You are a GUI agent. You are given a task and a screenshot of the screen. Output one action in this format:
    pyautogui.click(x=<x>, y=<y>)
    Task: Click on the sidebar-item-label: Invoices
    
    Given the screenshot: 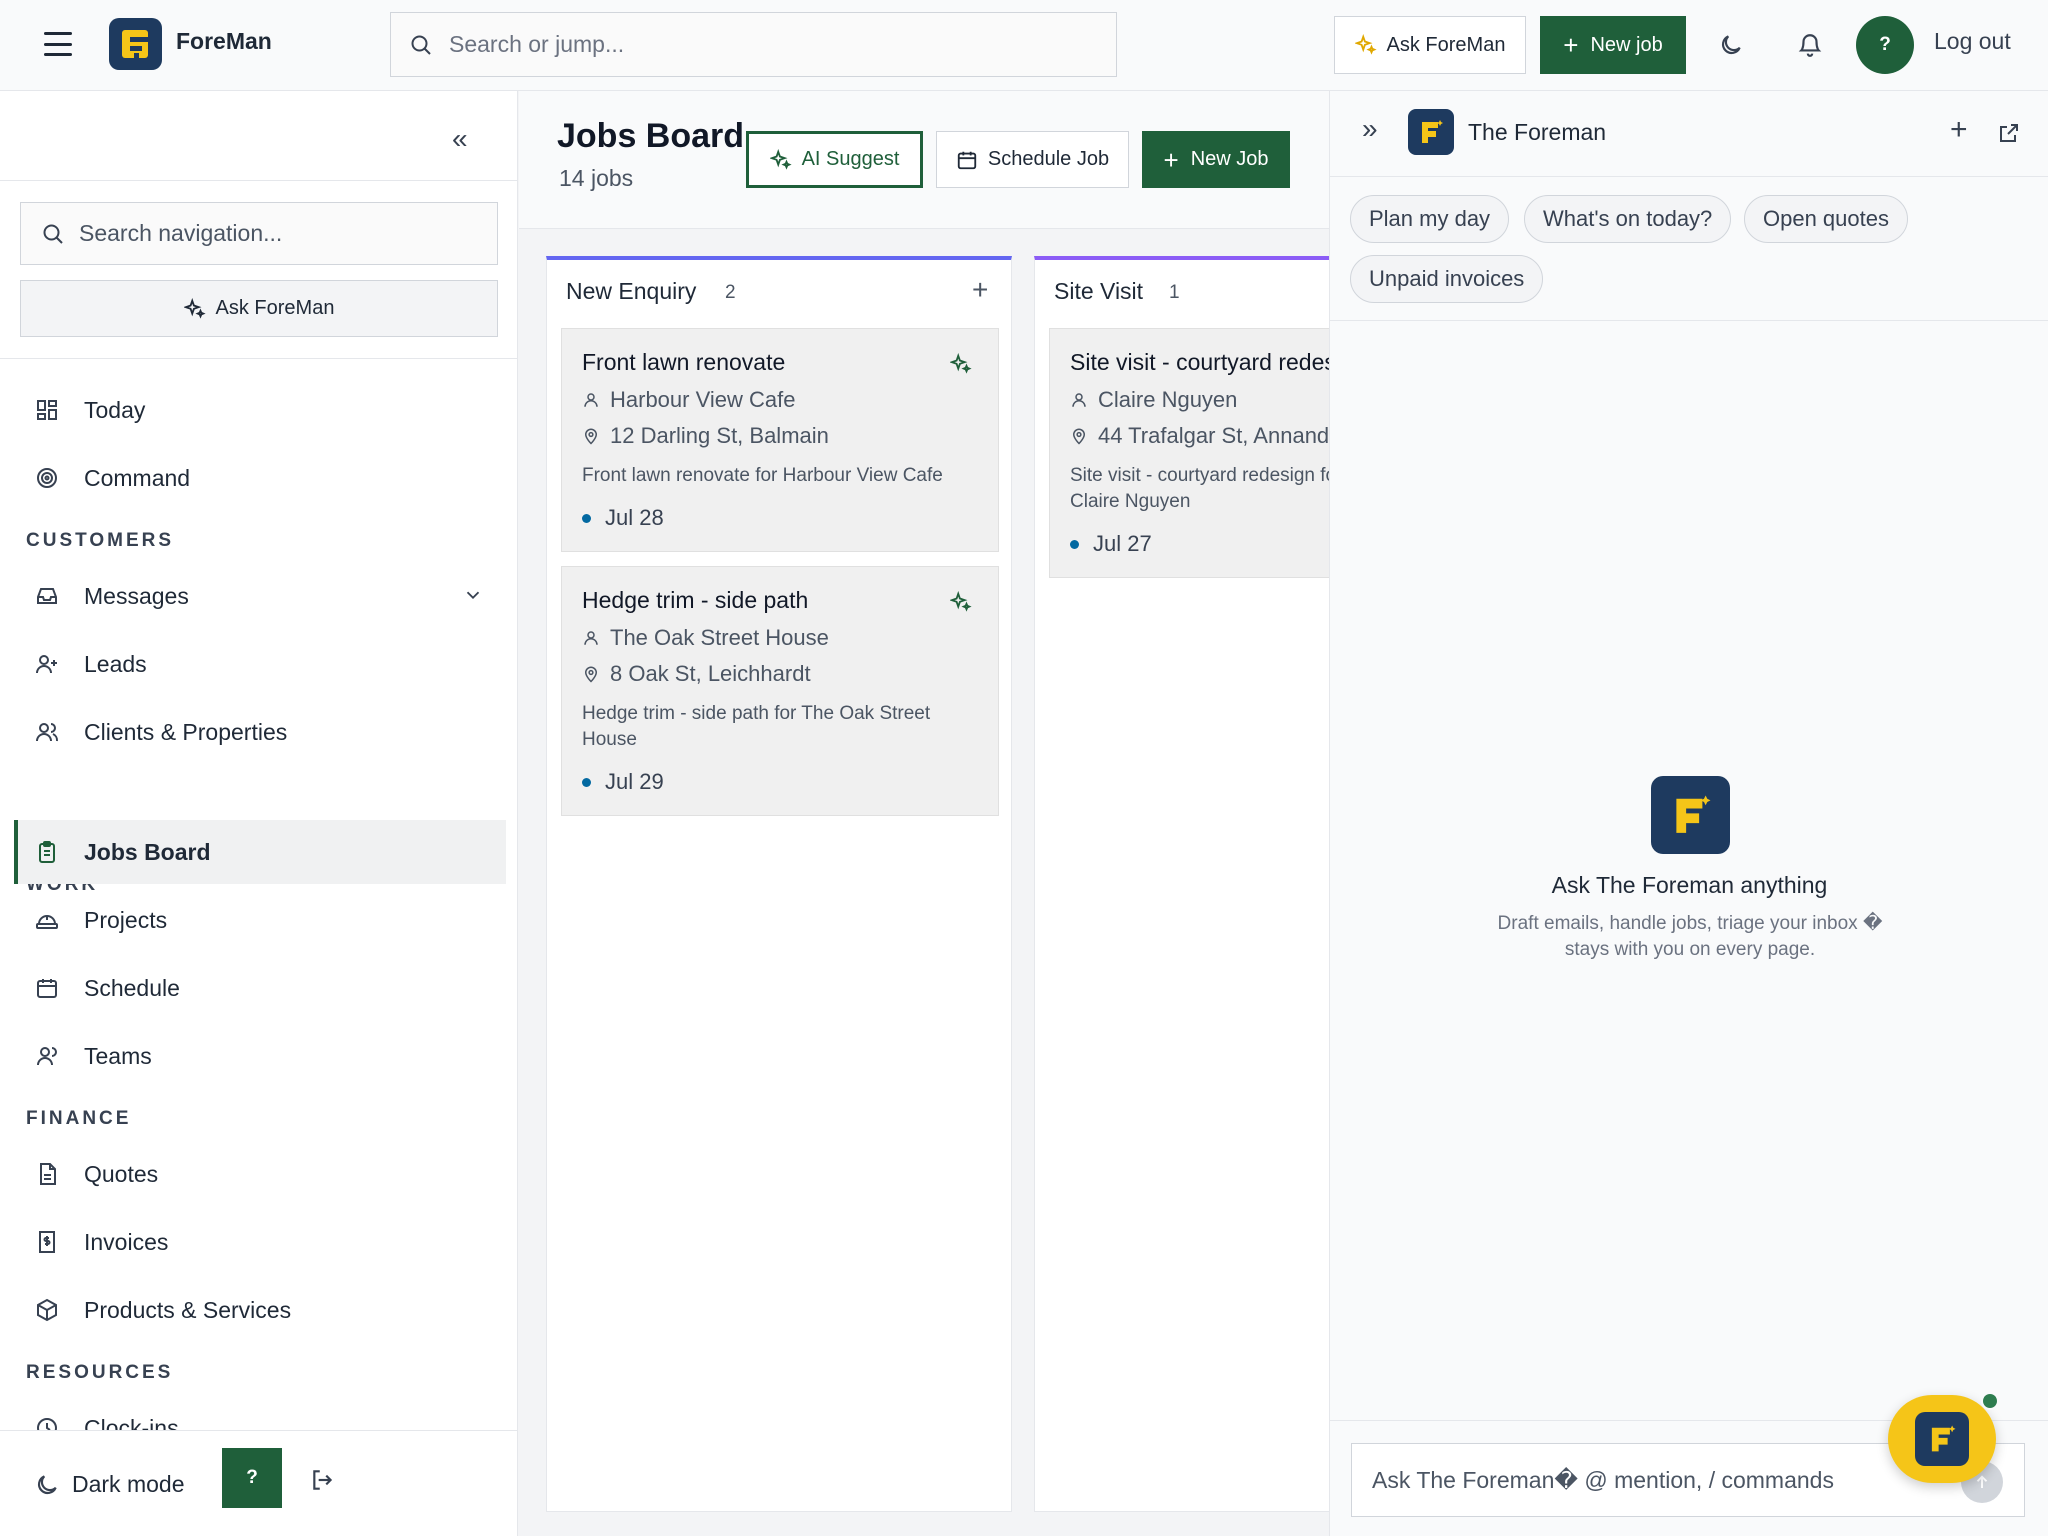 What is the action you would take?
    pyautogui.click(x=126, y=1241)
    